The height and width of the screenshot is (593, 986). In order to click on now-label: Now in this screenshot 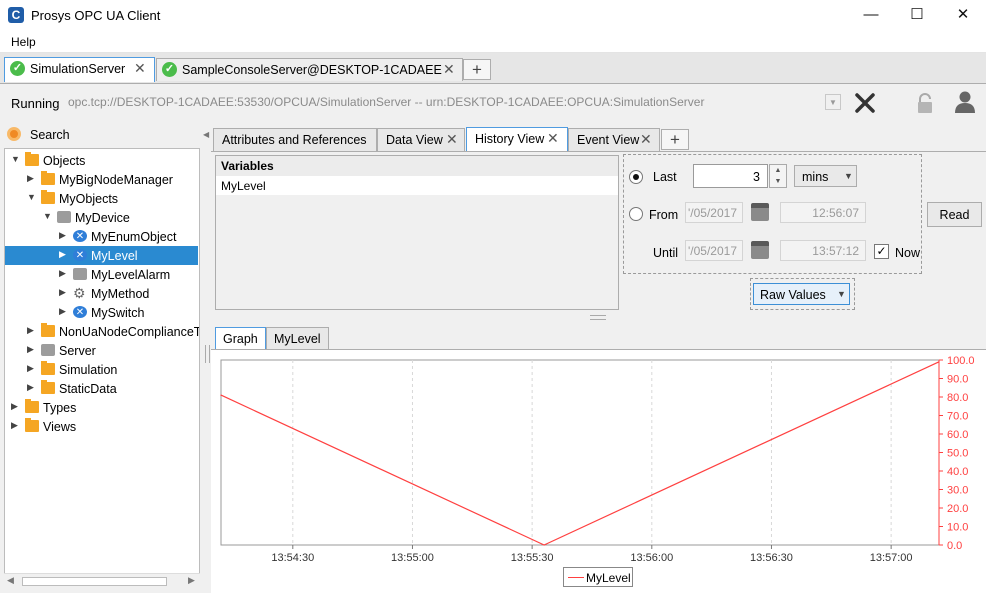, I will do `click(908, 253)`.